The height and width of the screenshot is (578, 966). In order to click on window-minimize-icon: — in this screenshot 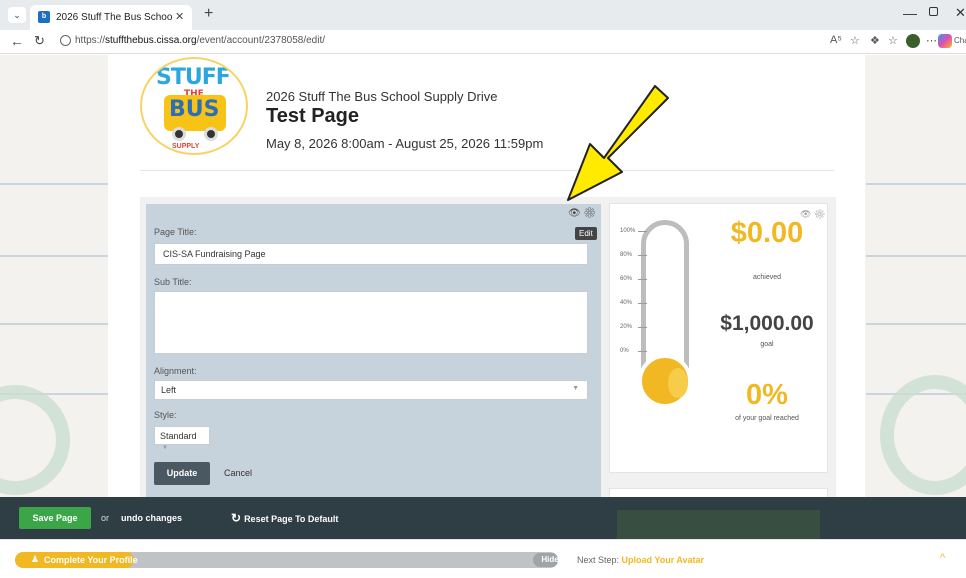, I will do `click(910, 13)`.